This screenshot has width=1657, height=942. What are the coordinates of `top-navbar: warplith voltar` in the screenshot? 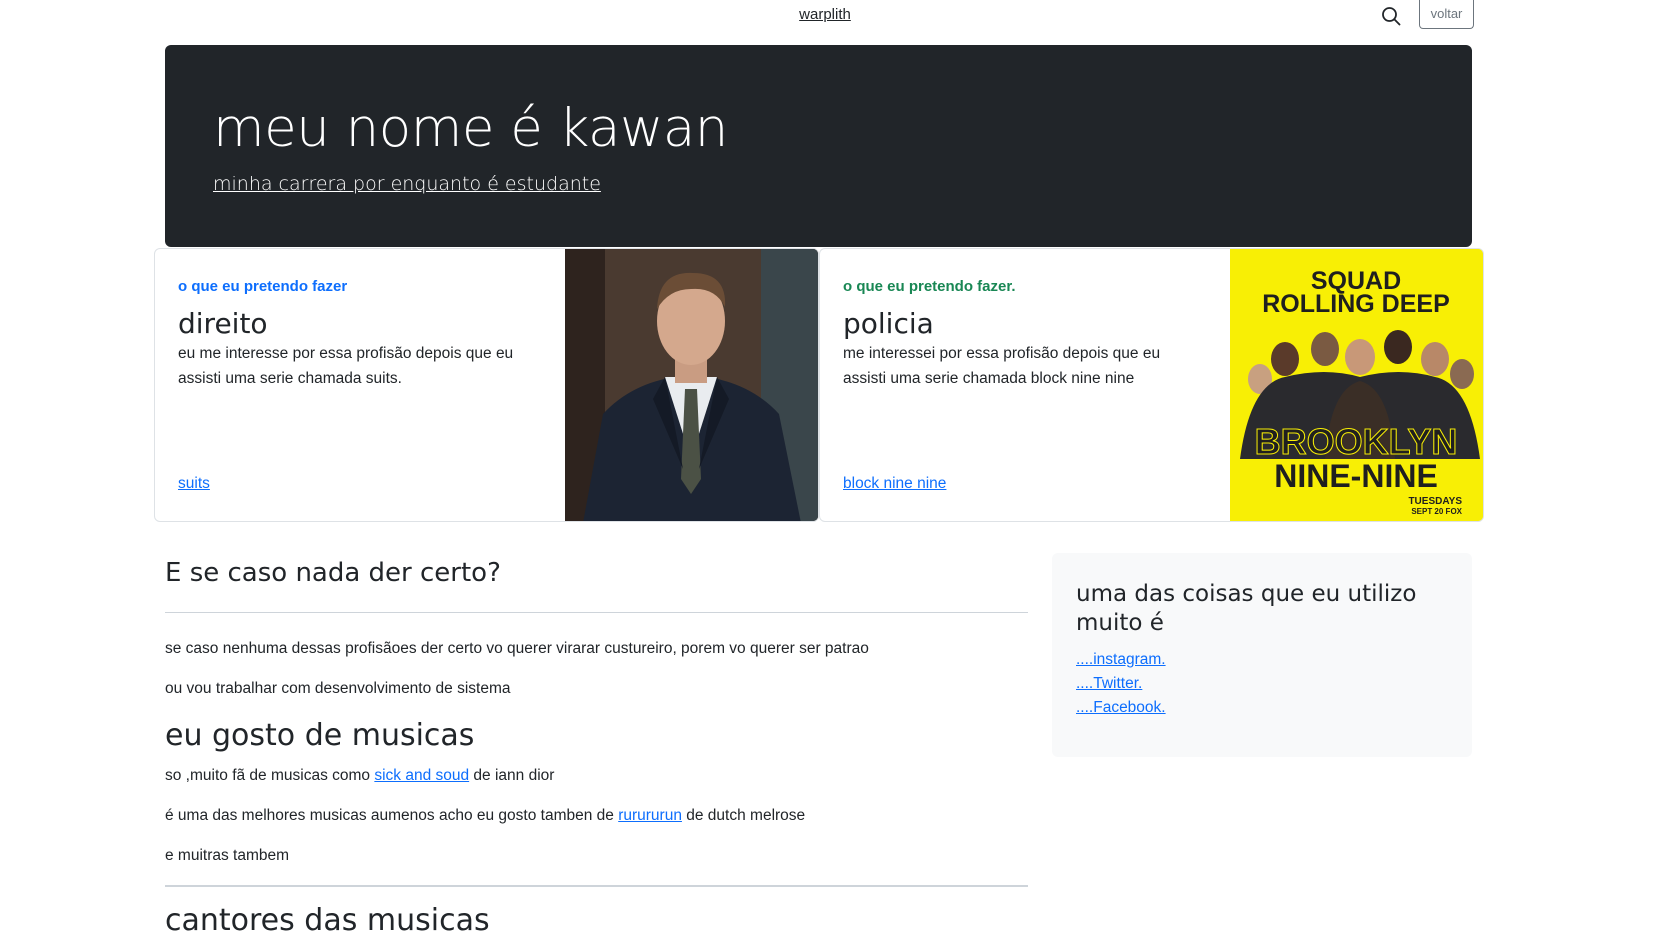 It's located at (828, 15).